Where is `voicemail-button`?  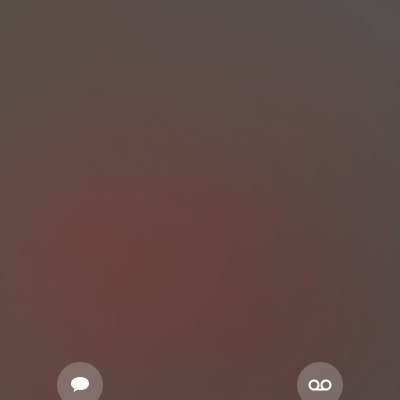
voicemail-button is located at coordinates (320, 381).